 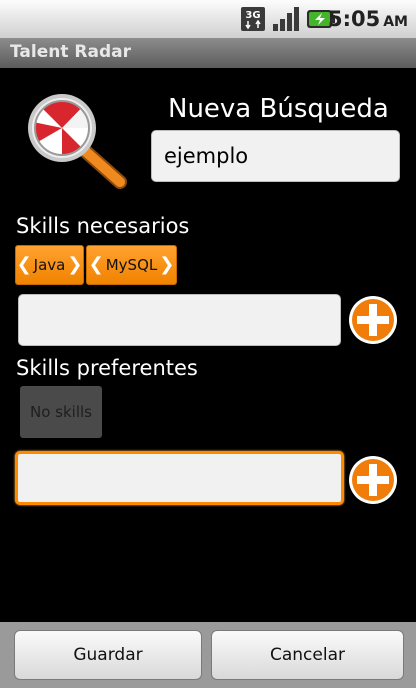 What do you see at coordinates (275, 156) in the screenshot?
I see `search-name-input` at bounding box center [275, 156].